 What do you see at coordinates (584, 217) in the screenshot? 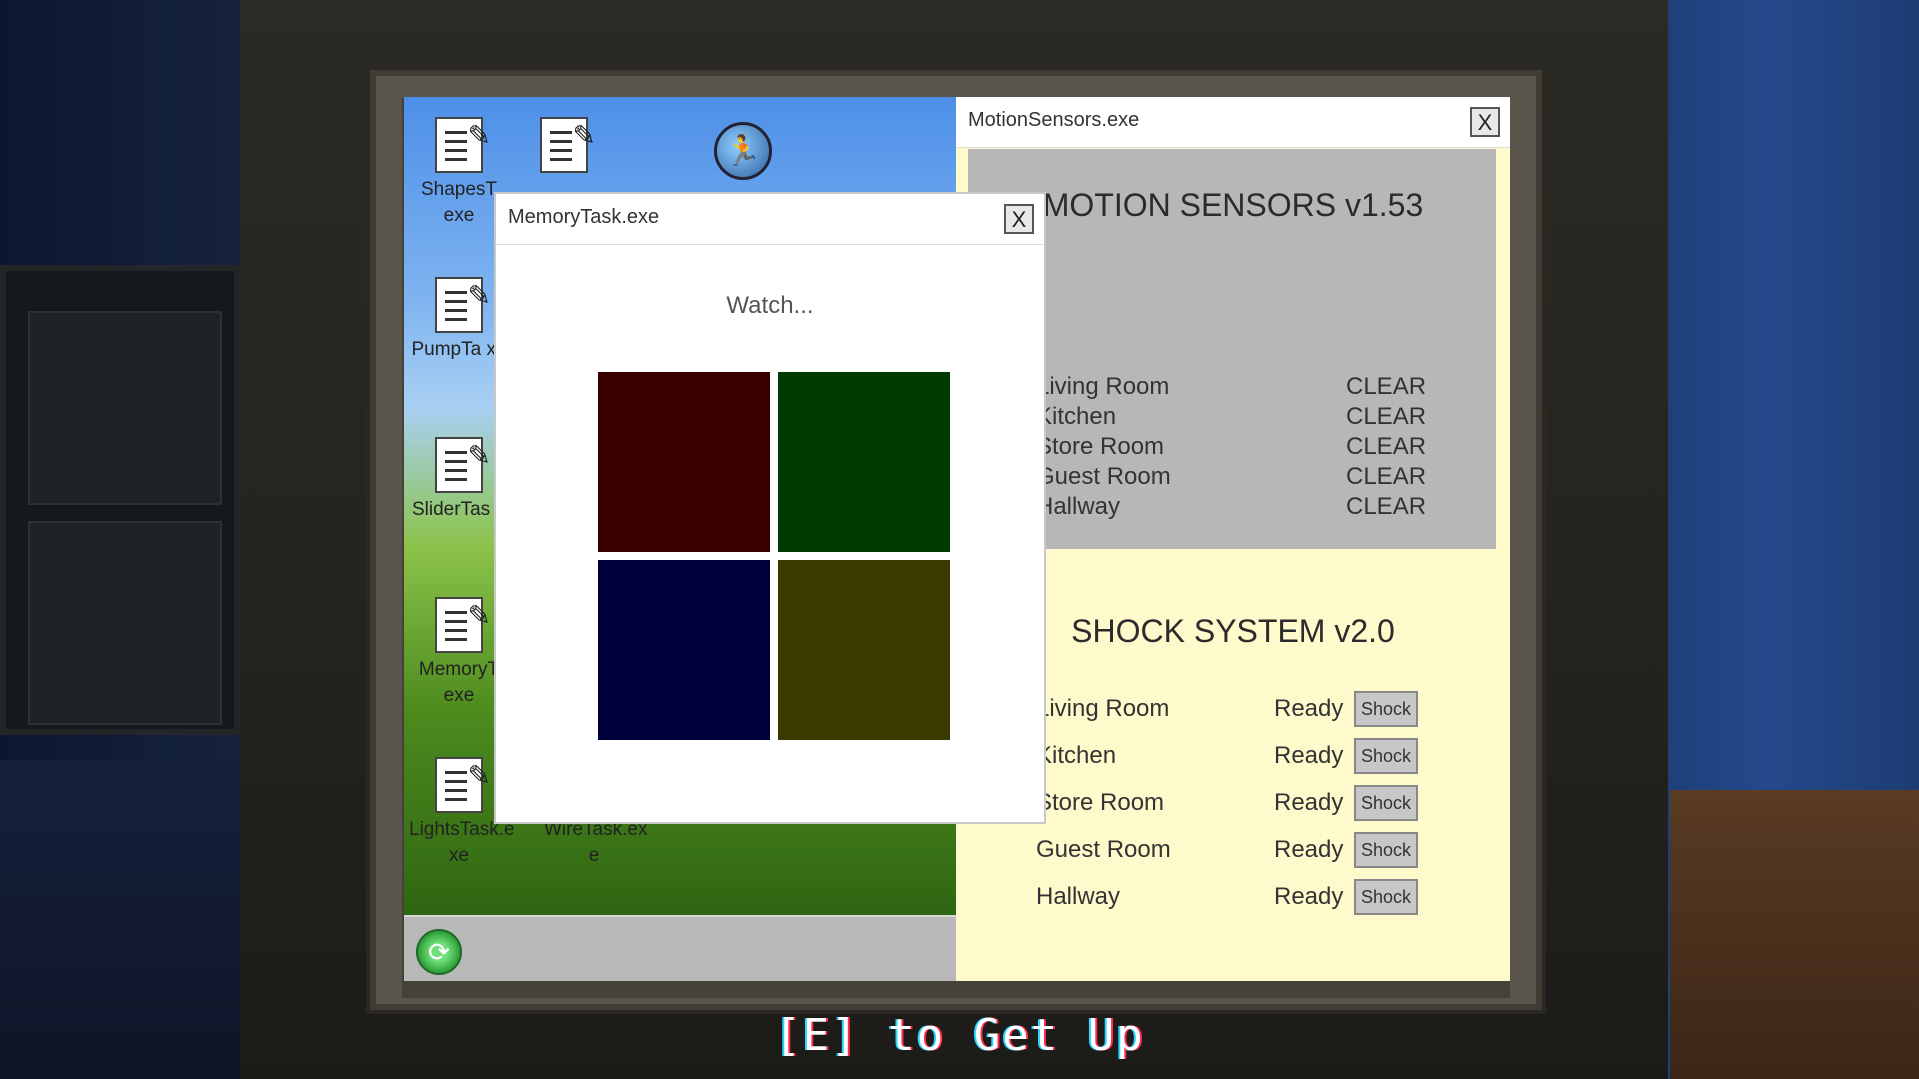
I see `window-title: MemoryTask.exe` at bounding box center [584, 217].